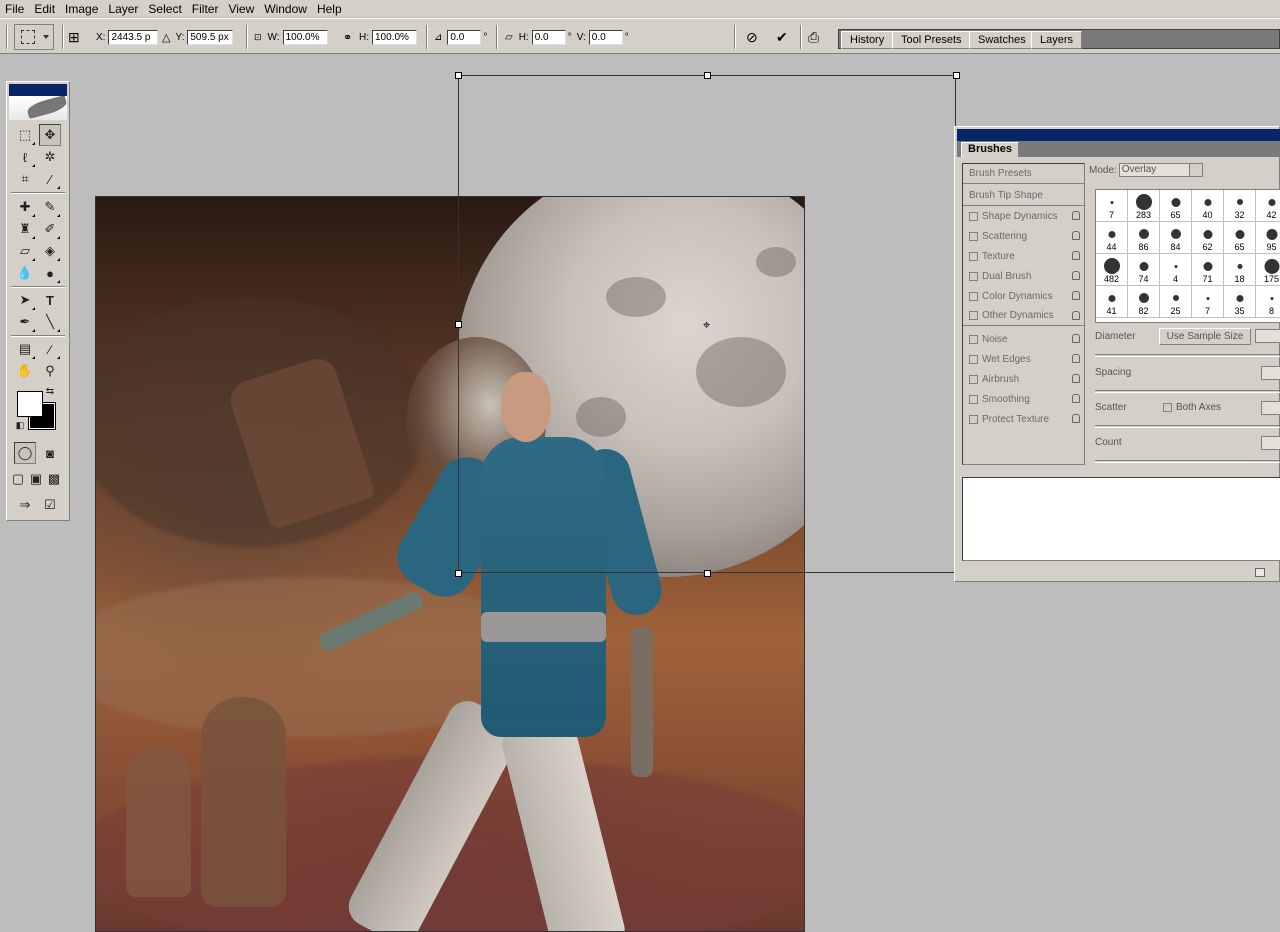  Describe the element at coordinates (50, 229) in the screenshot. I see `history-brush-tool-icon: ✐` at that location.